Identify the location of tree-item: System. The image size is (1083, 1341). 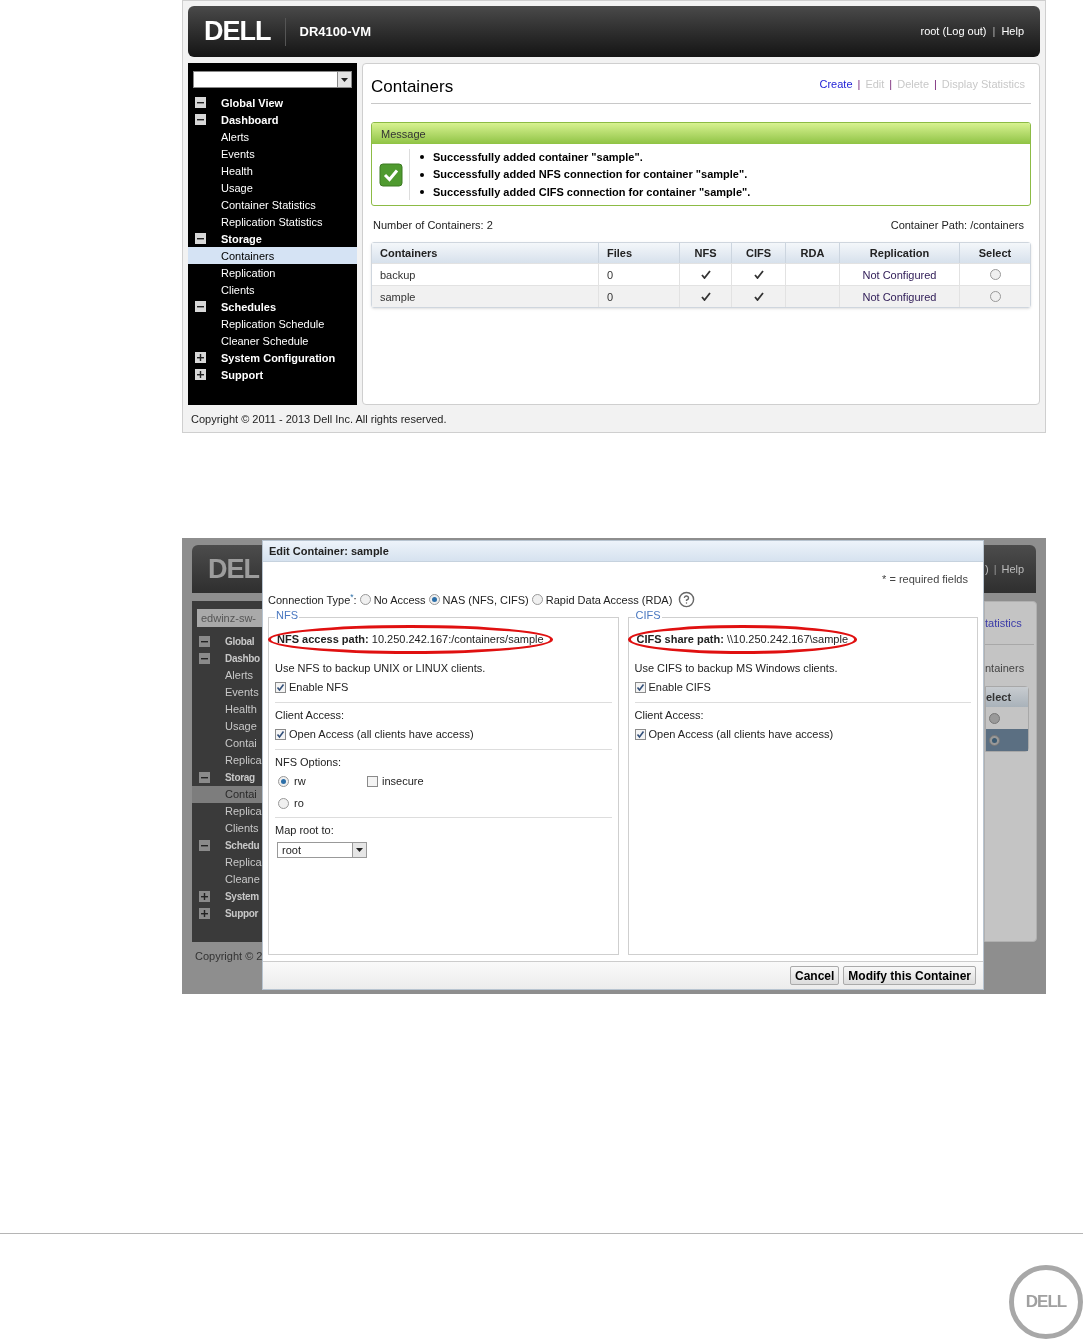
(242, 896).